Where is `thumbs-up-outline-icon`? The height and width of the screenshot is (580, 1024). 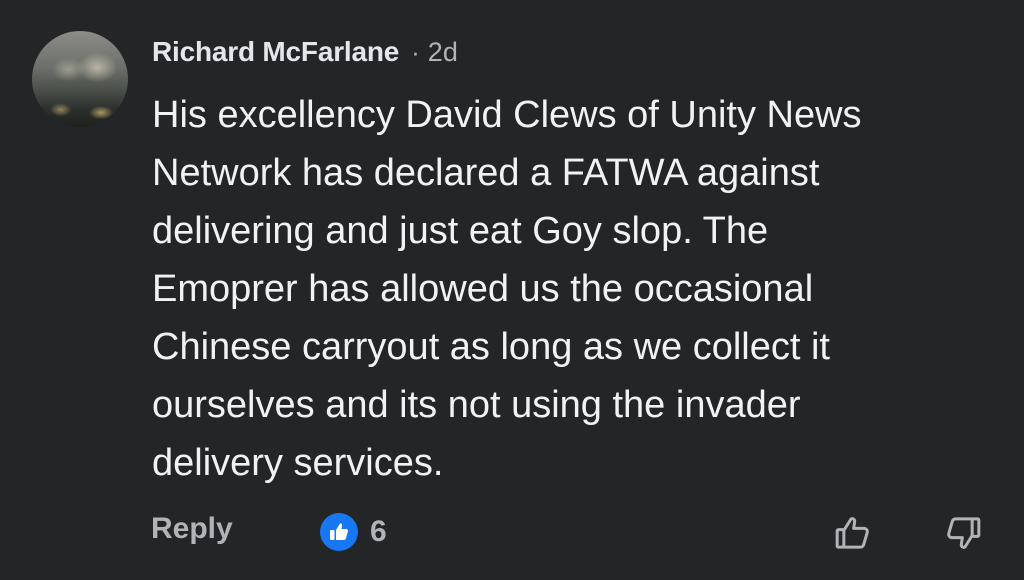 thumbs-up-outline-icon is located at coordinates (853, 533).